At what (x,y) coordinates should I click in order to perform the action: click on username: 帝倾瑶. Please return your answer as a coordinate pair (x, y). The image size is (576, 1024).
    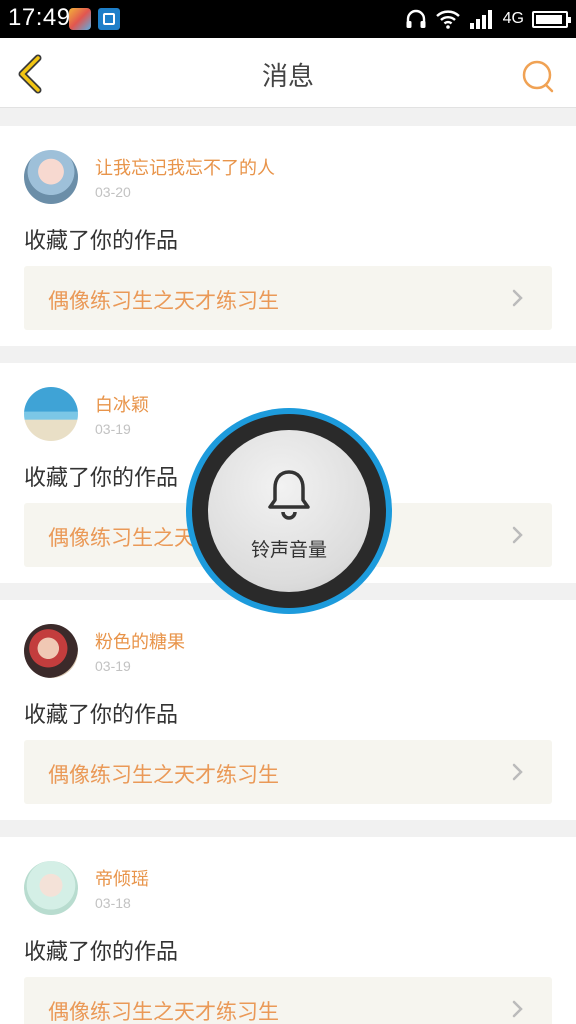
    Looking at the image, I should click on (122, 878).